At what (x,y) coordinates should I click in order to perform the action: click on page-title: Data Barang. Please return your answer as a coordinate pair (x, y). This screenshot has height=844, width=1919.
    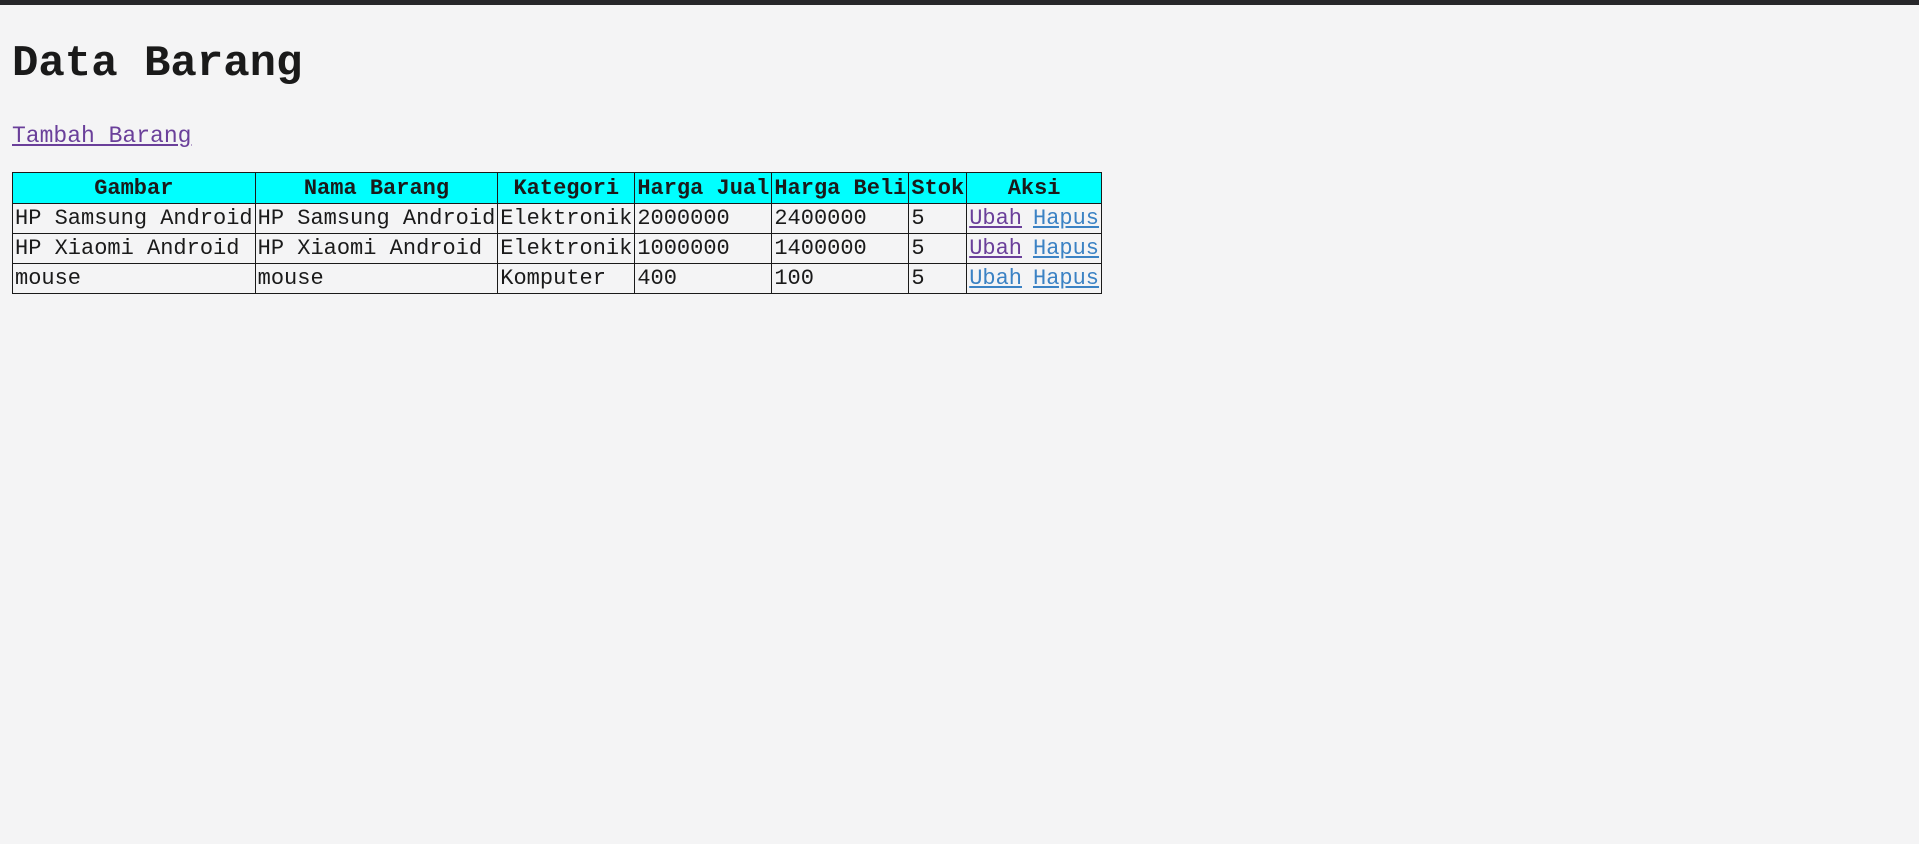
    Looking at the image, I should click on (157, 64).